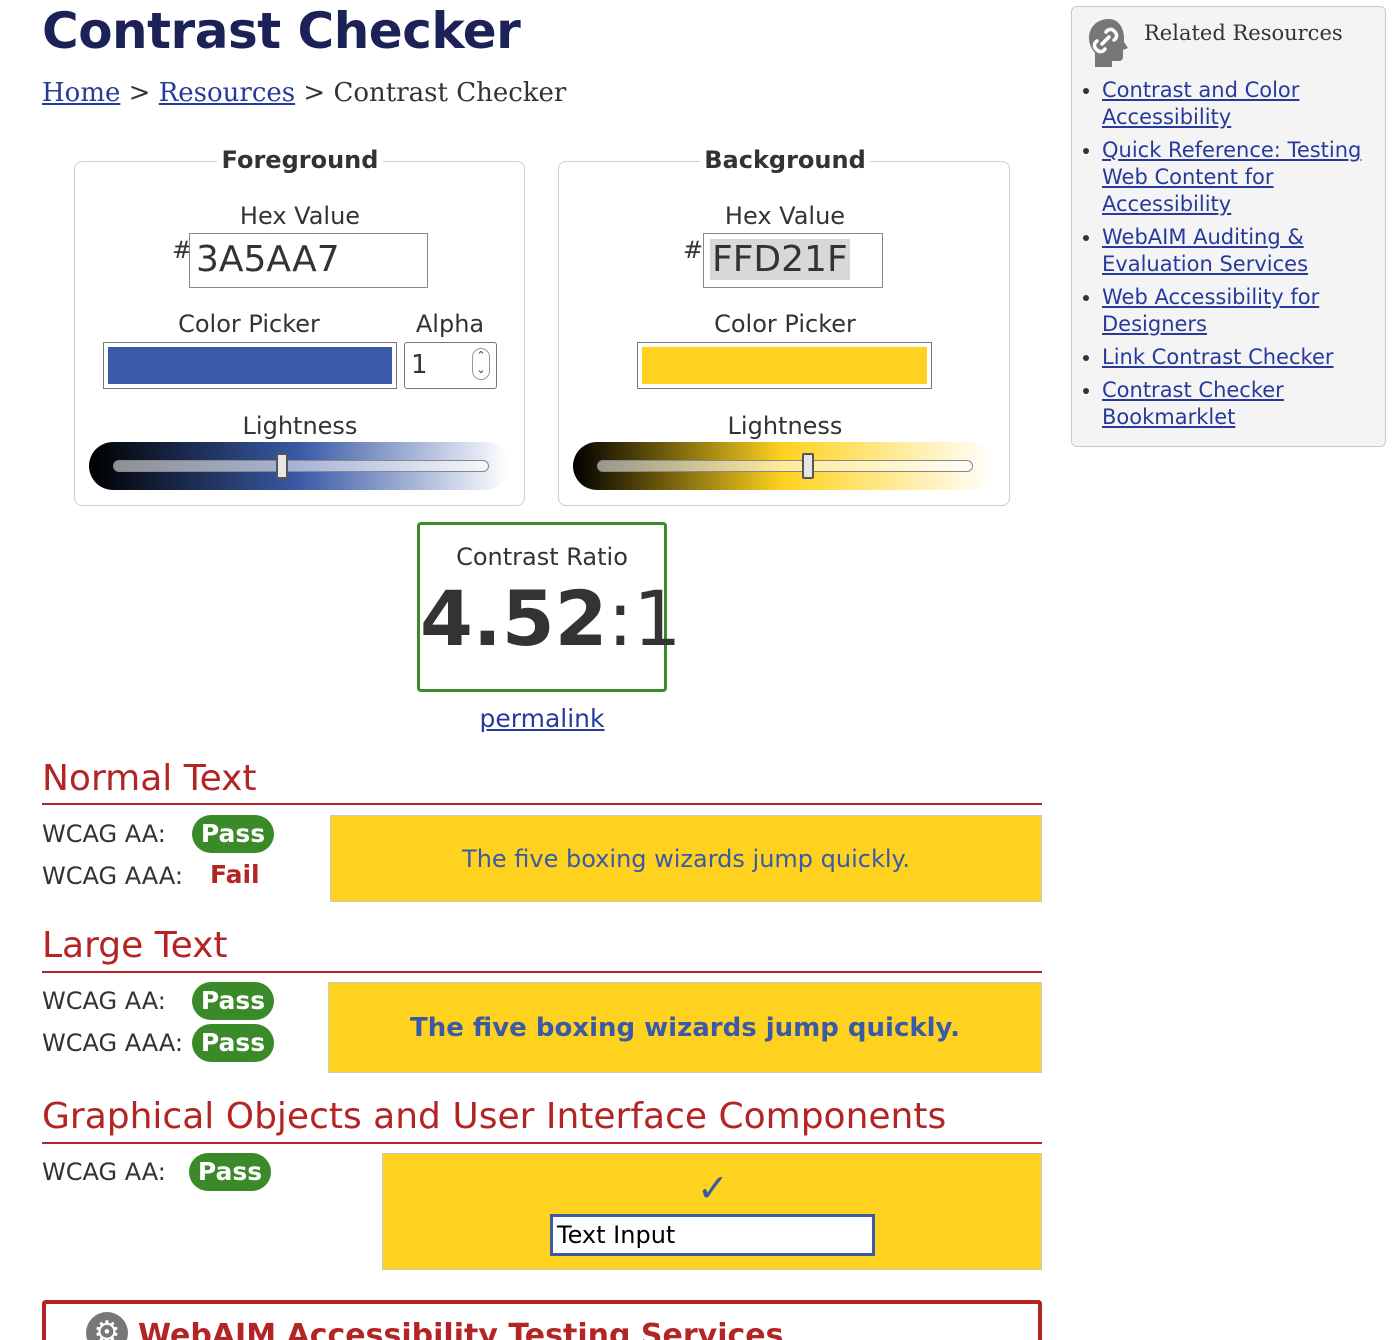 This screenshot has width=1400, height=1340. I want to click on normal-text-sample: The five boxing wizards jump quickly., so click(686, 858).